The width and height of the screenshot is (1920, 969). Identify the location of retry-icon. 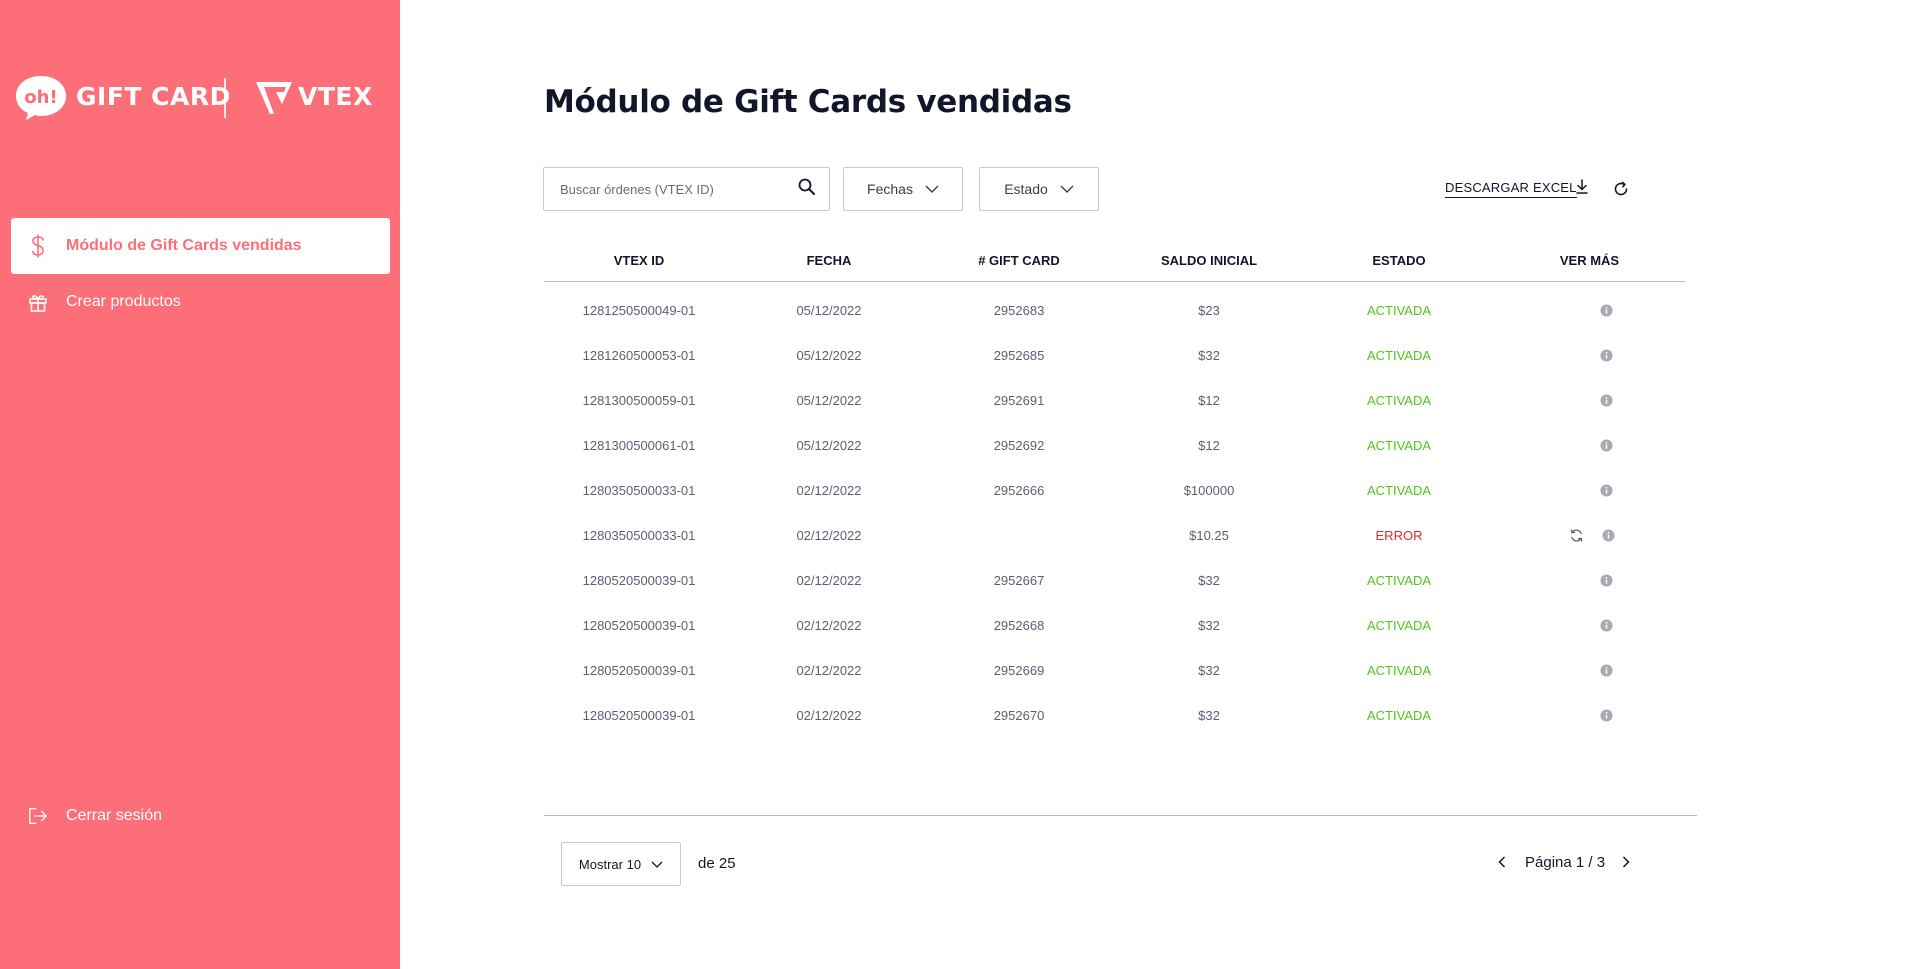
(1576, 535).